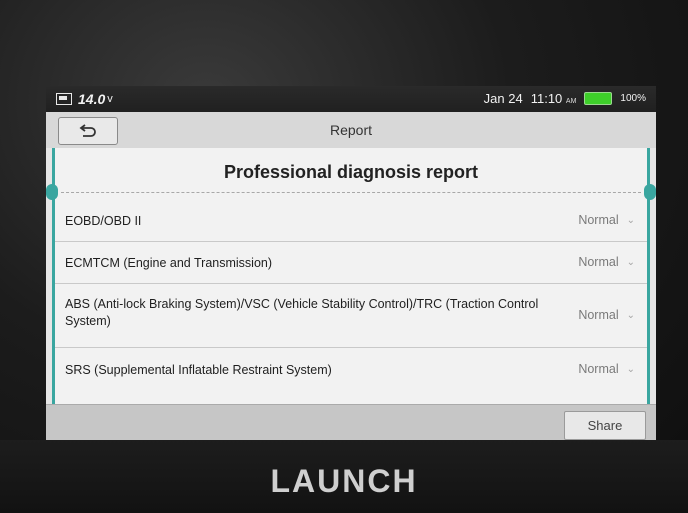 The height and width of the screenshot is (513, 688). I want to click on status-right: Jan 24 11:10 AM 100%, so click(565, 98).